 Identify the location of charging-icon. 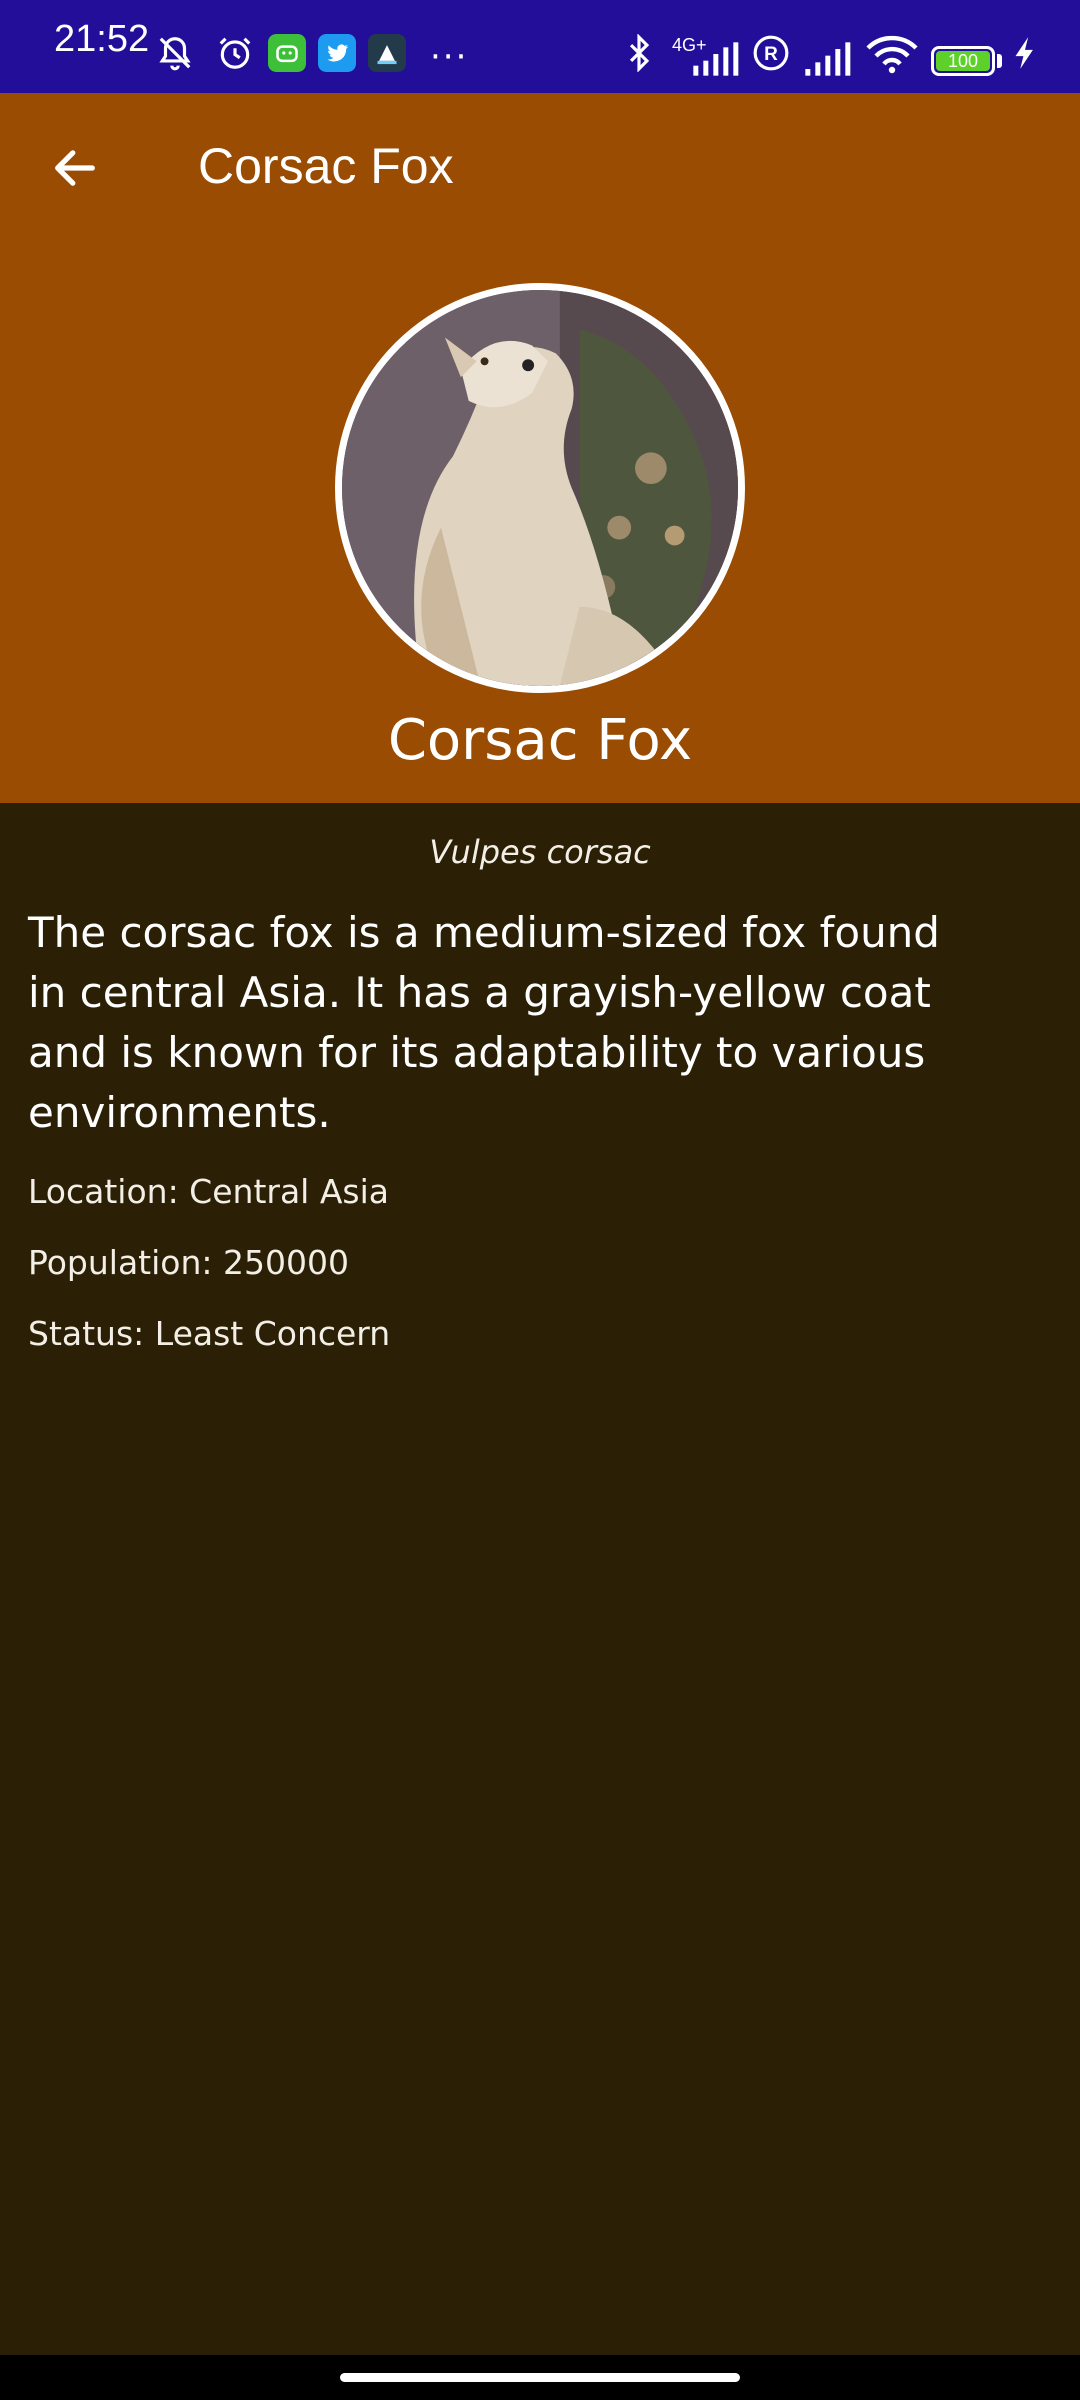
(1024, 53).